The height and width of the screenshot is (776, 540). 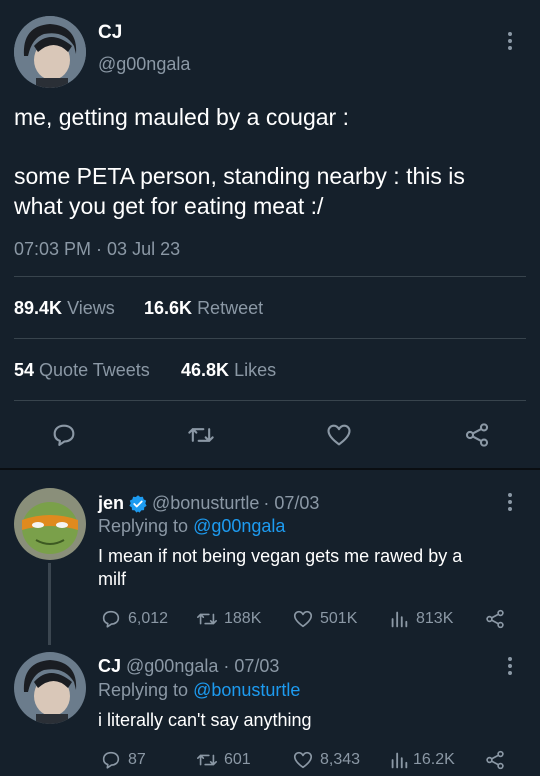 I want to click on replying-to-link: @g00ngala, so click(x=239, y=526).